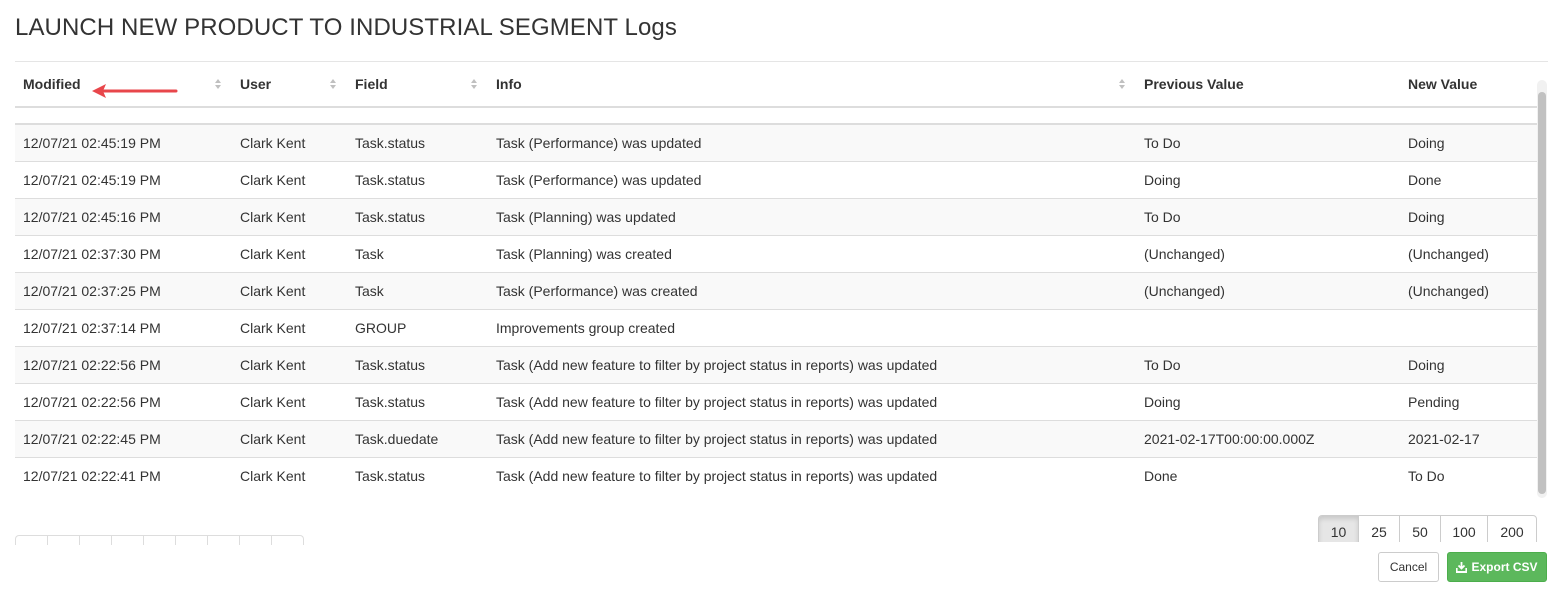 The image size is (1563, 592). I want to click on column-header-field: Field, so click(417, 85).